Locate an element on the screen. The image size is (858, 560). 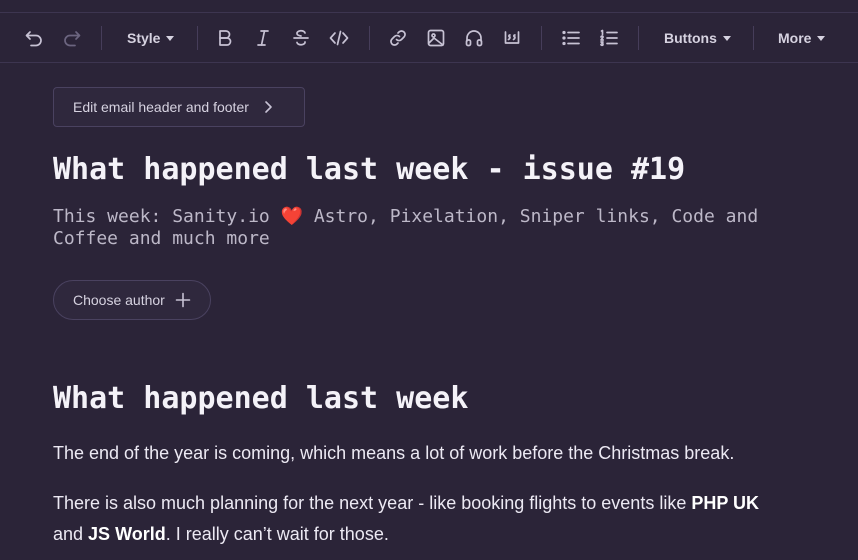
bullet-list-icon is located at coordinates (571, 38).